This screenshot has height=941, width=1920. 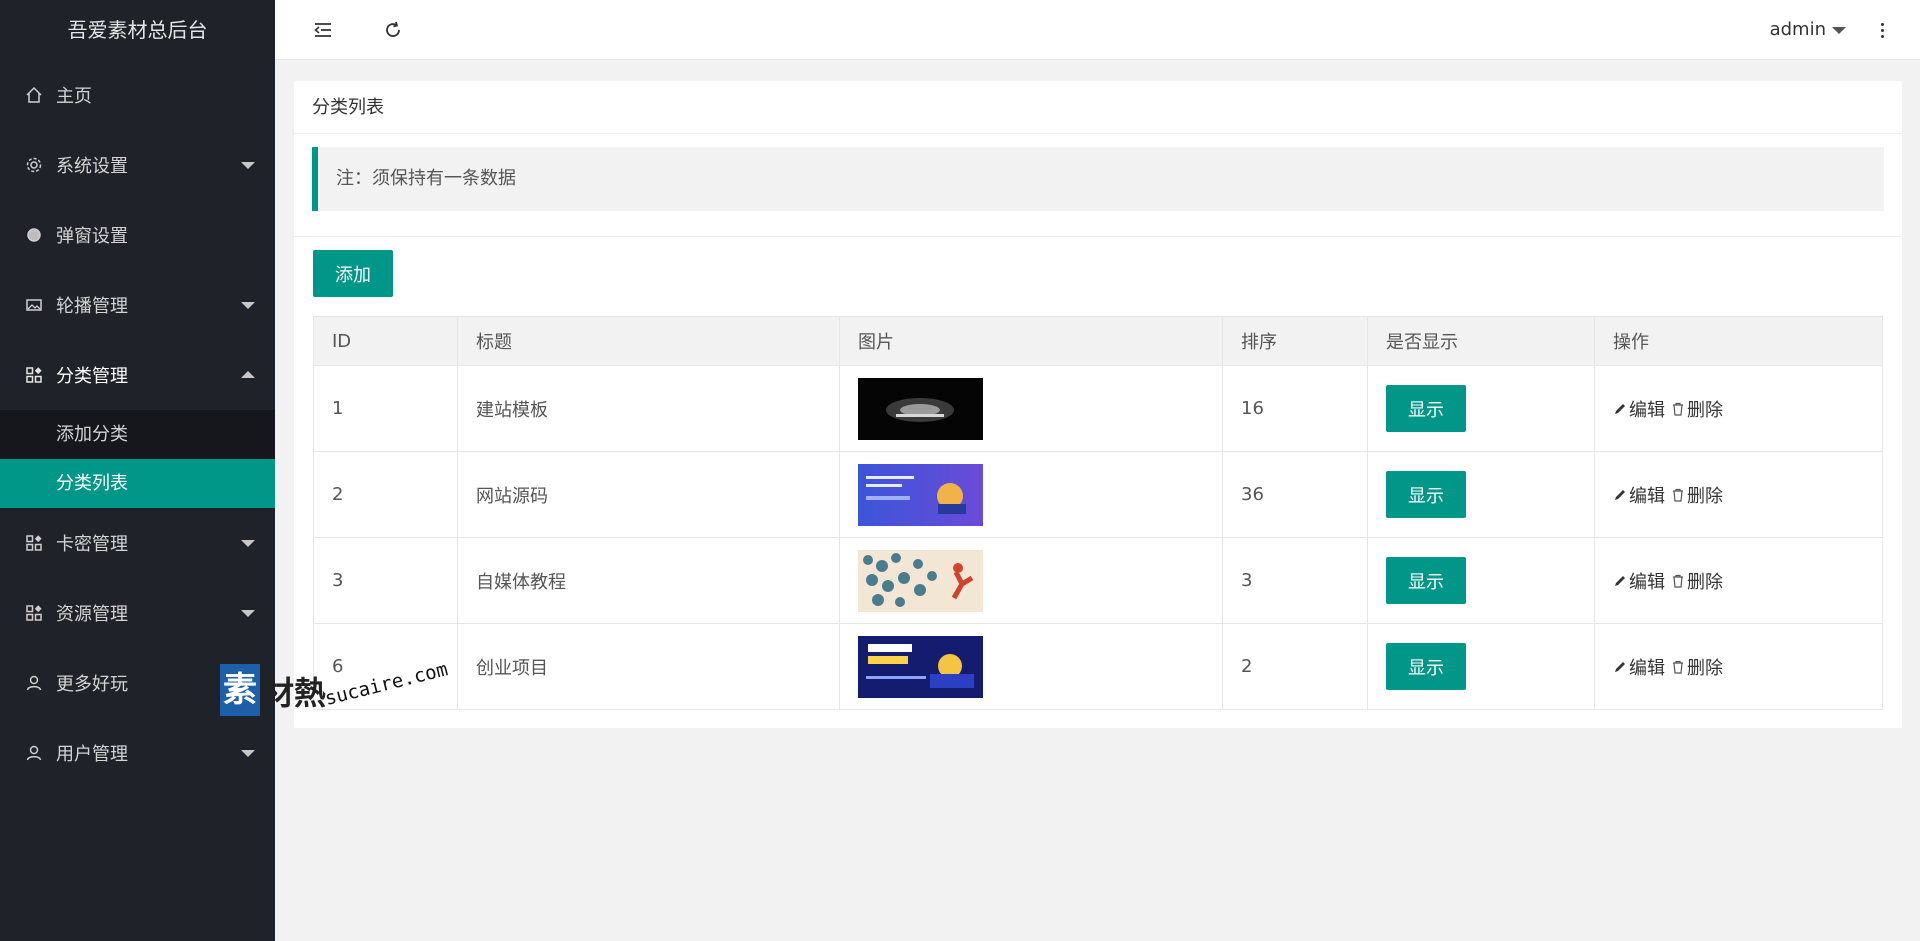 What do you see at coordinates (1031, 341) in the screenshot?
I see `column-header: 图片` at bounding box center [1031, 341].